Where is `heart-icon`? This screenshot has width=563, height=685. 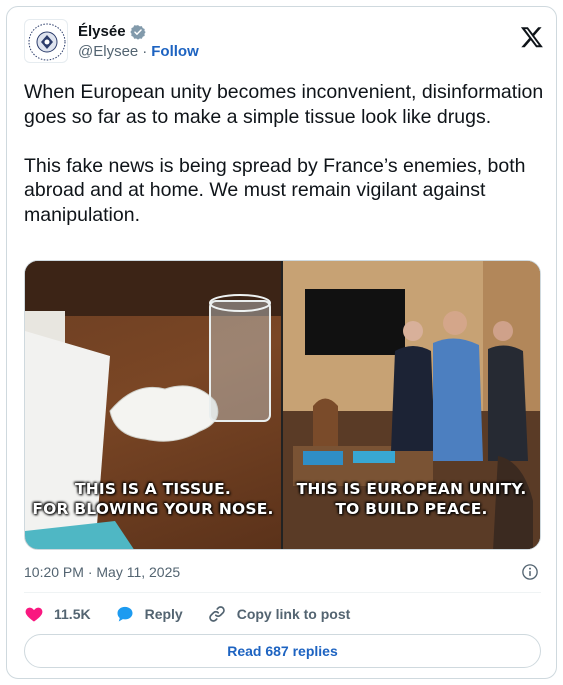
heart-icon is located at coordinates (34, 614).